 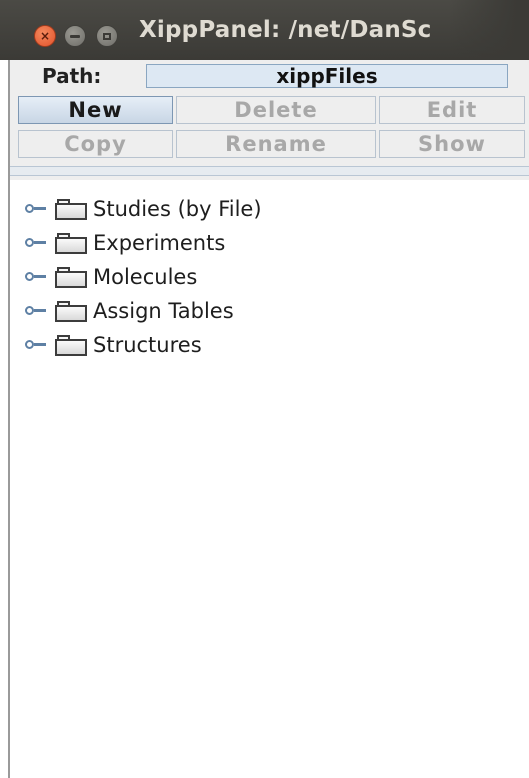 I want to click on window-title: XippPanel: /net/DanSc, so click(x=285, y=30).